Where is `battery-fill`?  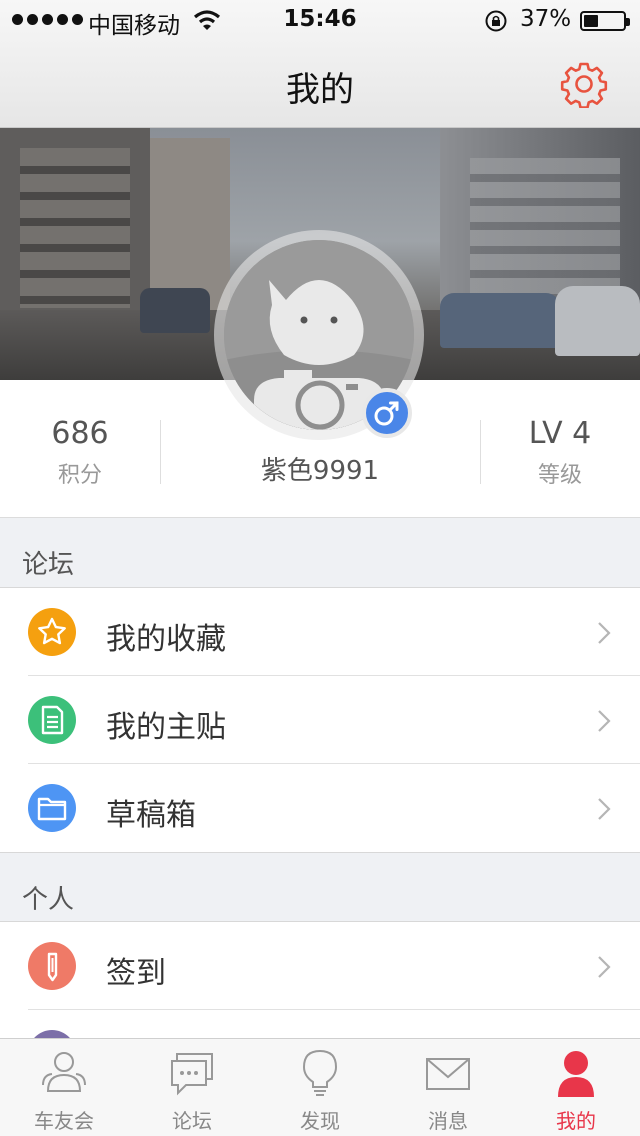 battery-fill is located at coordinates (591, 21).